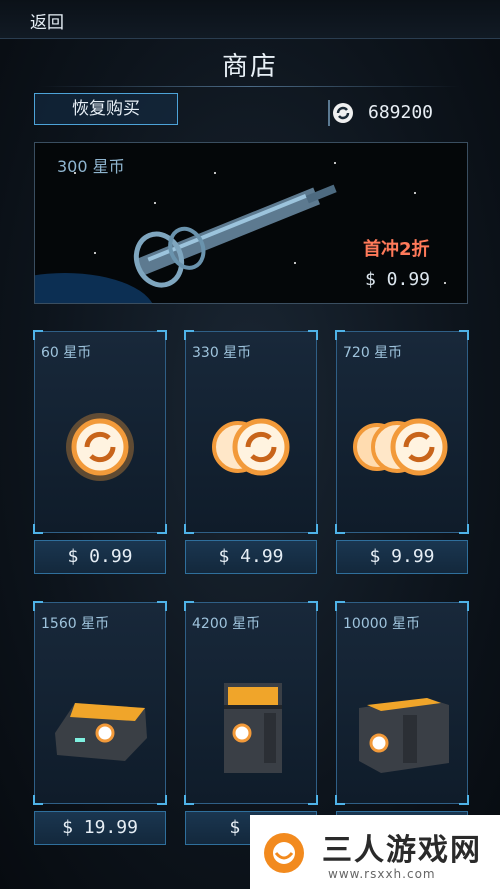 The height and width of the screenshot is (889, 500). I want to click on product-card: 720 星币, so click(402, 432).